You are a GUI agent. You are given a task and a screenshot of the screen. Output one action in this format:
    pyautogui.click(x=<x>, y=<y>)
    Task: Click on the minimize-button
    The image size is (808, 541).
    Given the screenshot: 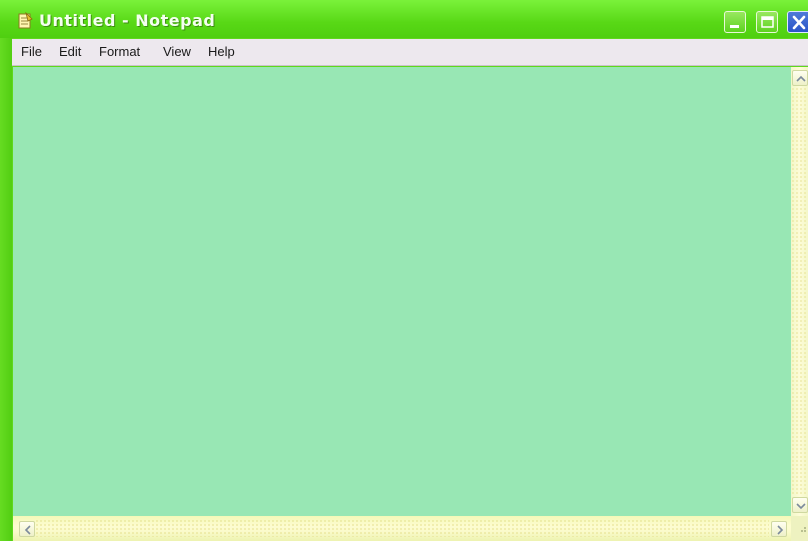 What is the action you would take?
    pyautogui.click(x=735, y=22)
    